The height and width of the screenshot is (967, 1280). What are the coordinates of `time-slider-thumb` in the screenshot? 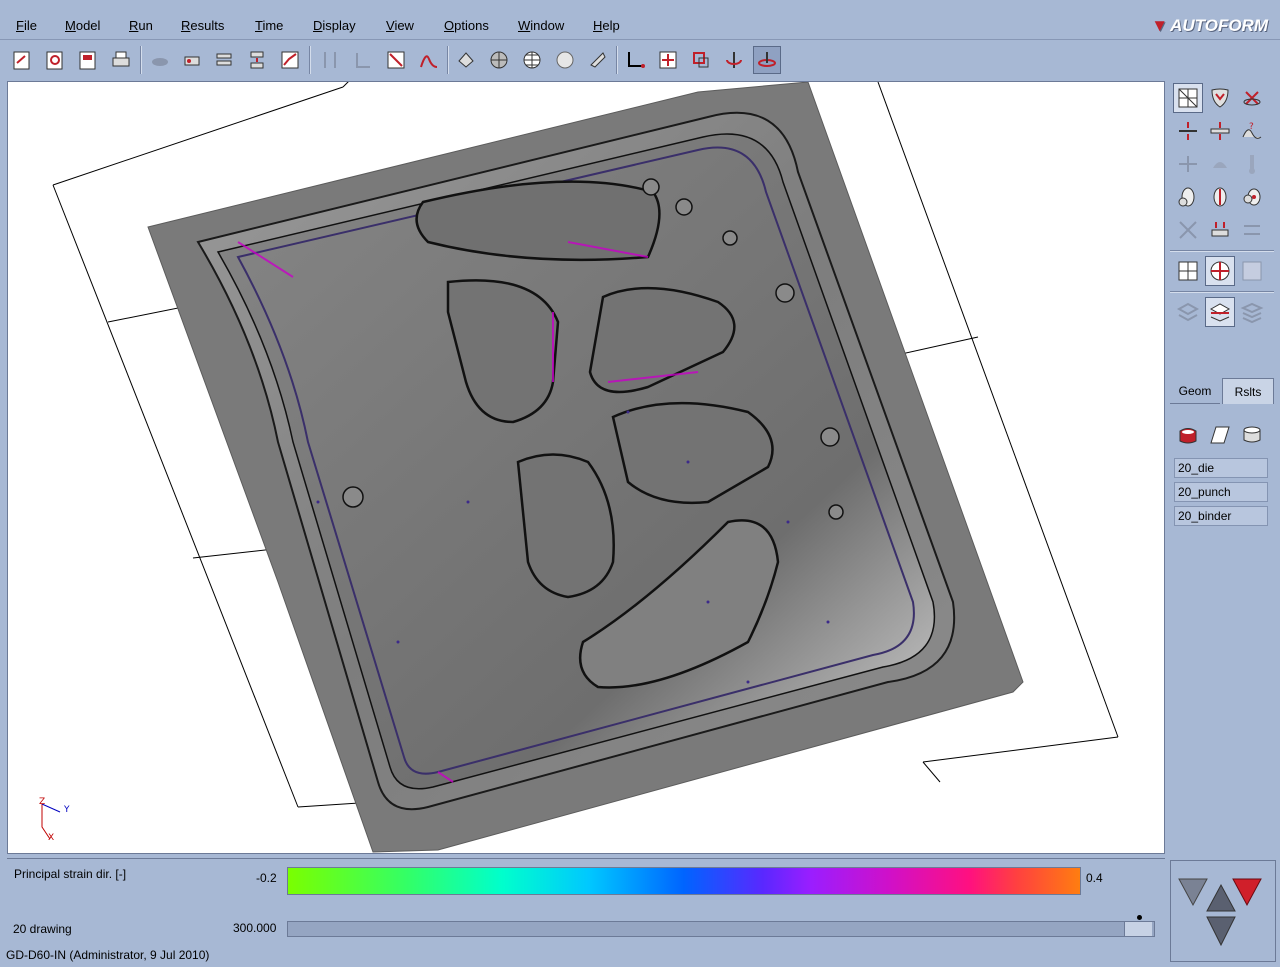 It's located at (1138, 929).